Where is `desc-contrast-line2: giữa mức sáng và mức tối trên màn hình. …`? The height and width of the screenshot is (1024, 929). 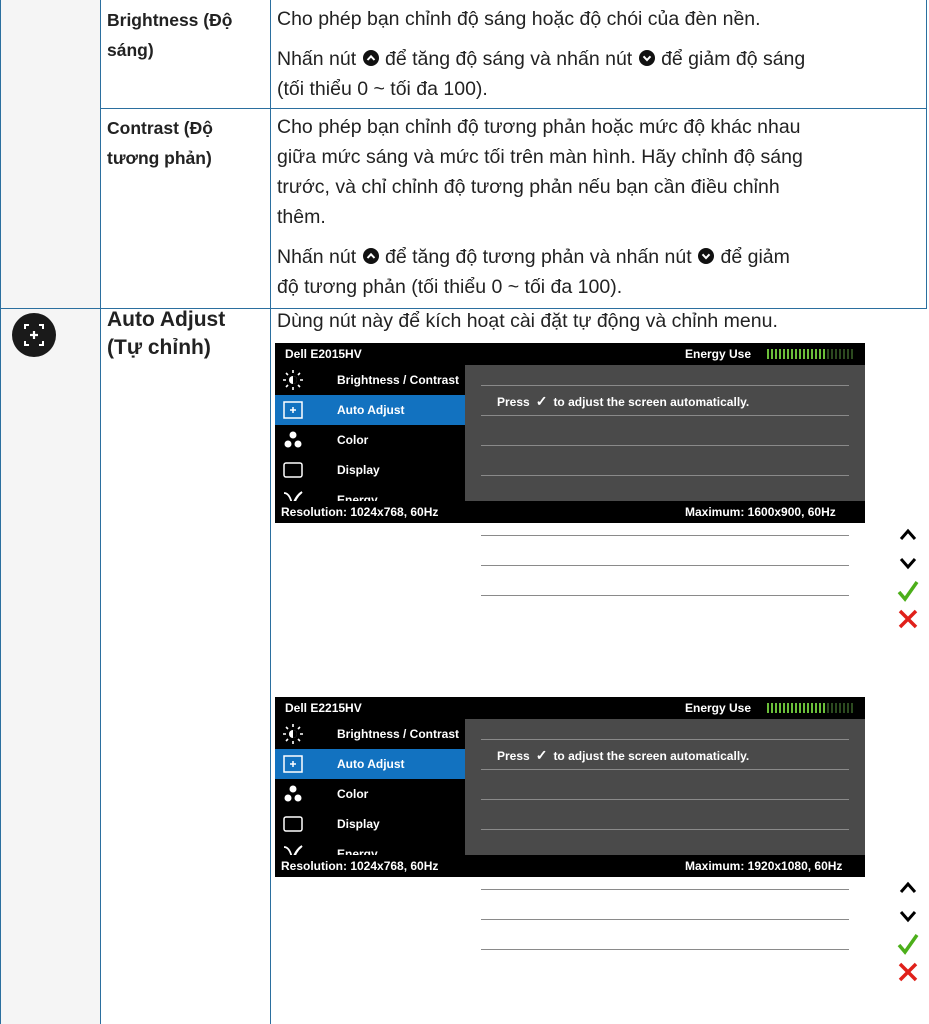 desc-contrast-line2: giữa mức sáng và mức tối trên màn hình. … is located at coordinates (540, 157).